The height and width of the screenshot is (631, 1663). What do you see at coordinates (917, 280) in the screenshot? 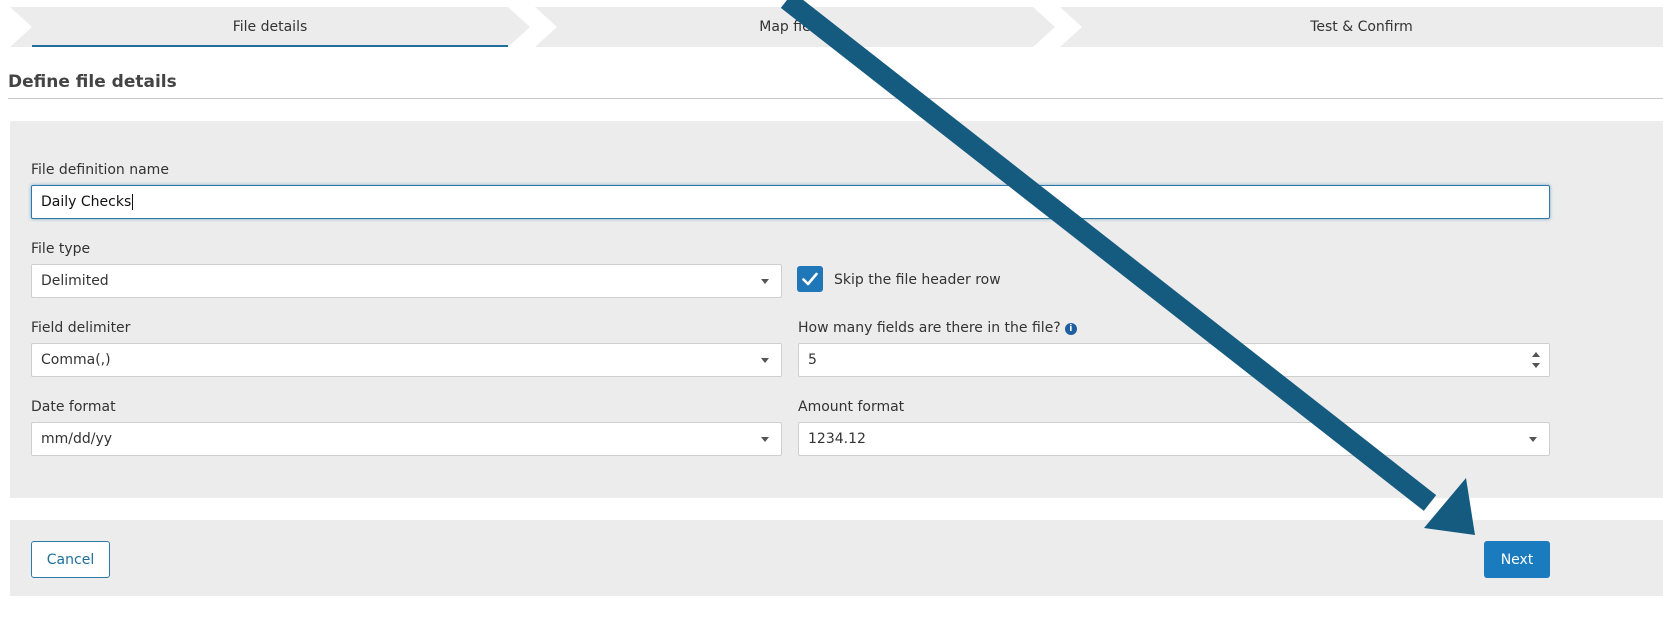
I see `skip-header-label: Skip the file header row` at bounding box center [917, 280].